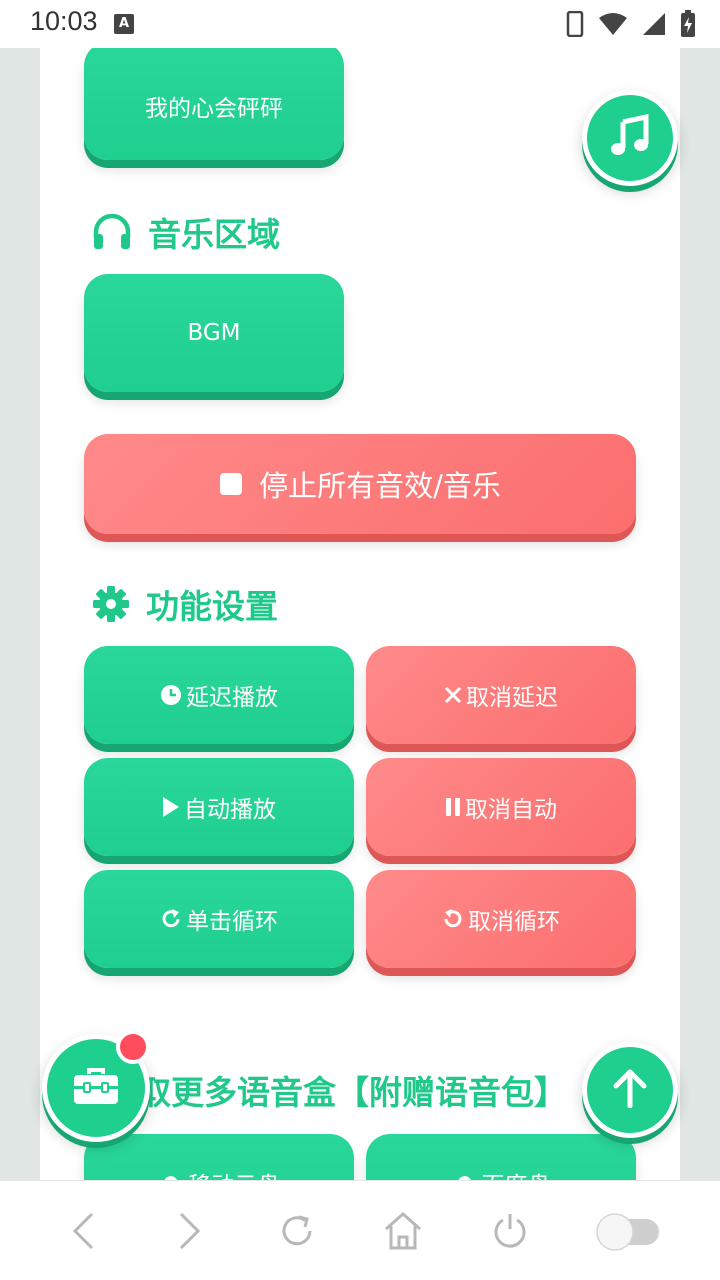 This screenshot has width=720, height=1280. Describe the element at coordinates (232, 698) in the screenshot. I see `delay-play-label: 延迟播放` at that location.